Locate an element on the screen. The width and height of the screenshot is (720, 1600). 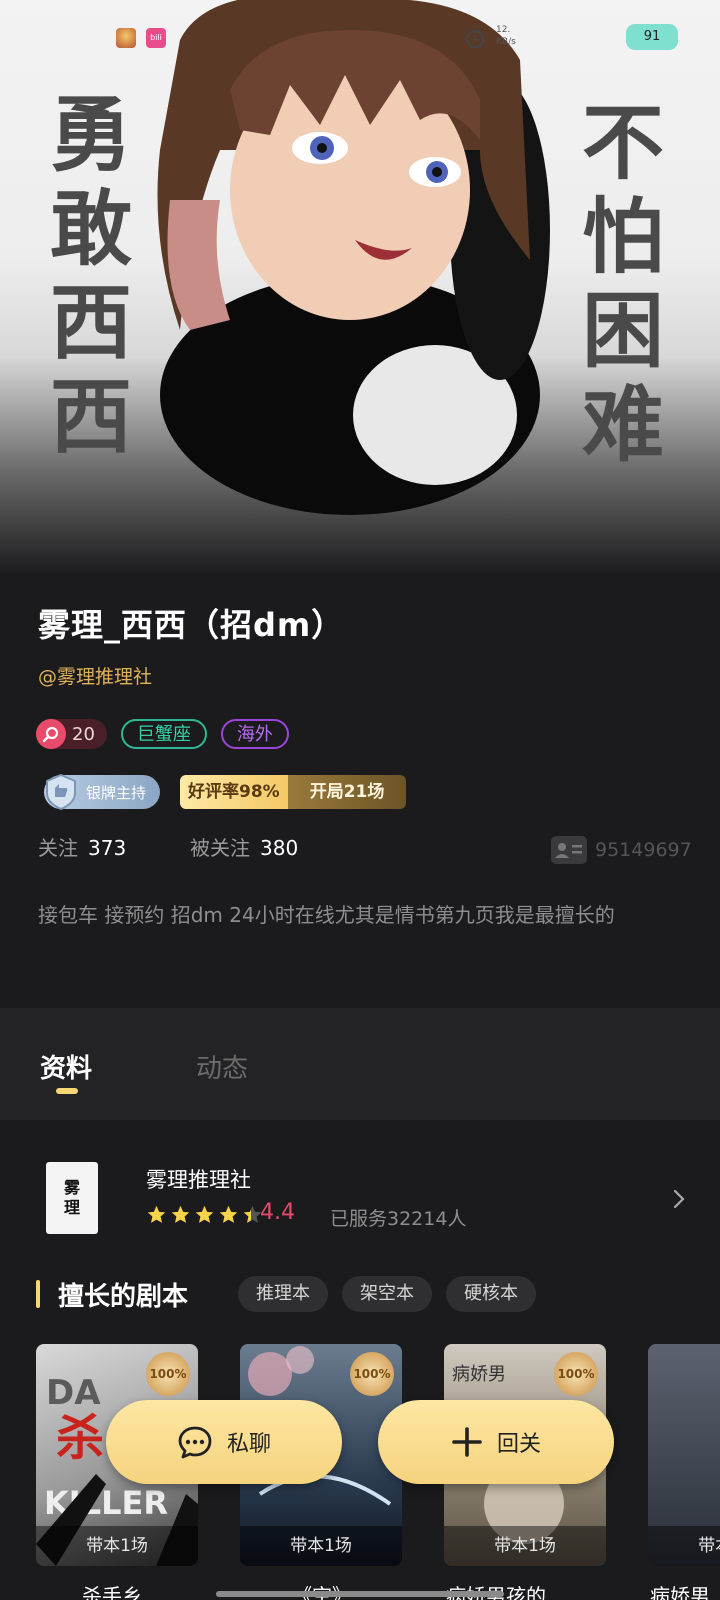
status-bar: bili 12. KB/s 91 is located at coordinates (360, 38).